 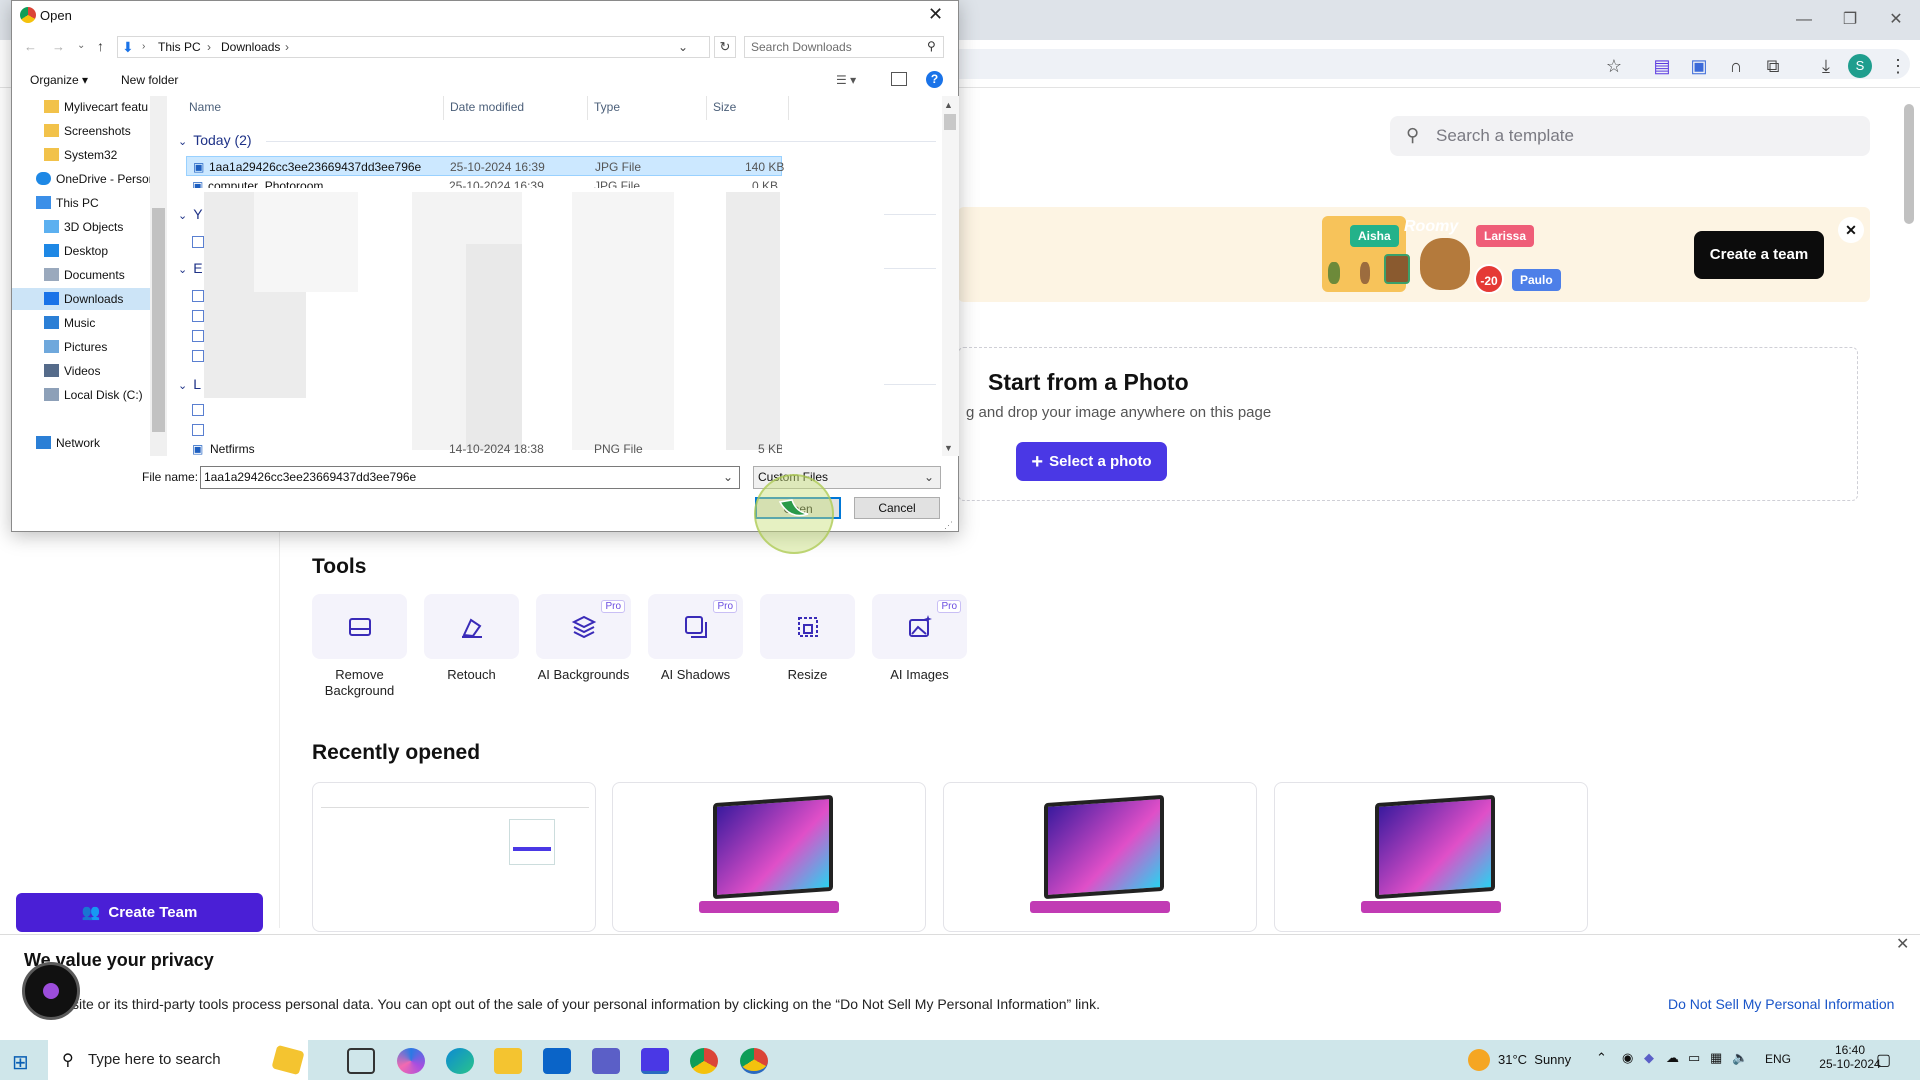 What do you see at coordinates (557, 1061) in the screenshot?
I see `mail-icon` at bounding box center [557, 1061].